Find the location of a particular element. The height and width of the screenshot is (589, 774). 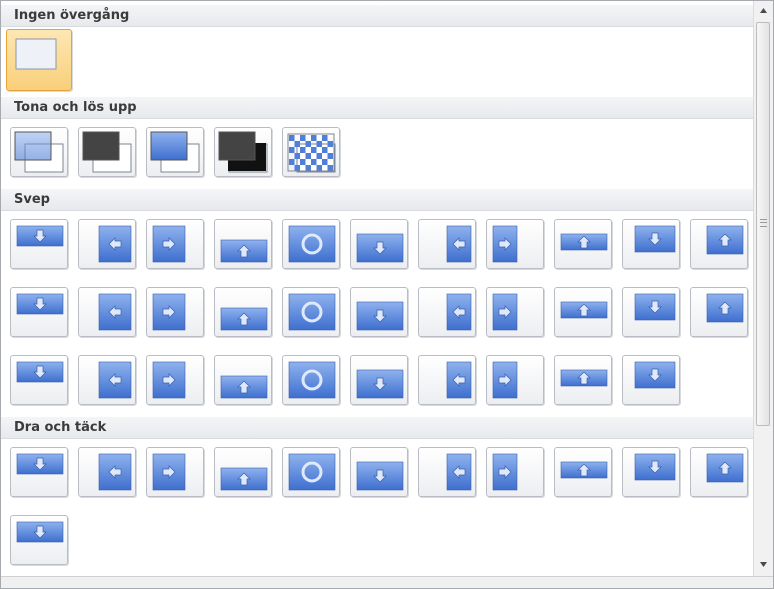

resize-bar is located at coordinates (387, 582).